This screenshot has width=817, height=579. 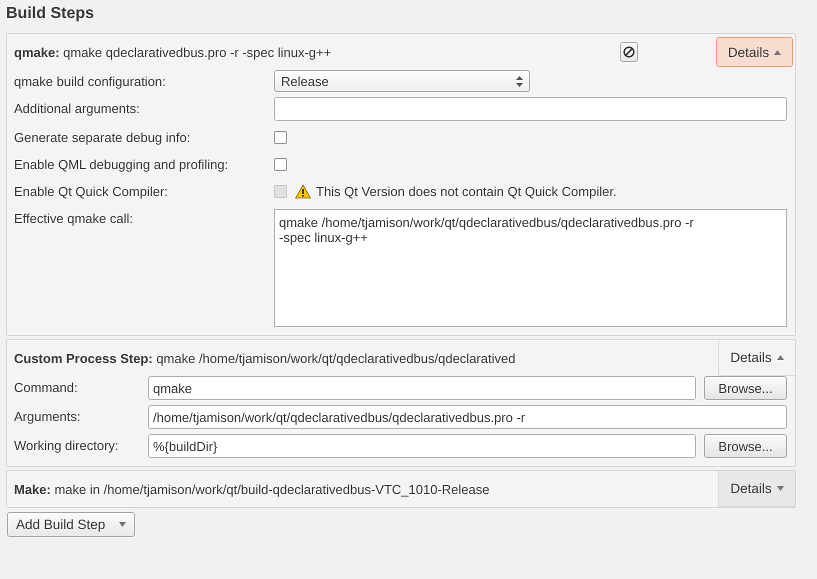 What do you see at coordinates (467, 417) in the screenshot?
I see `input-field: /home/tjamison/work/qt/qdeclarativedbus/qdeclarativedbus.pro -r` at bounding box center [467, 417].